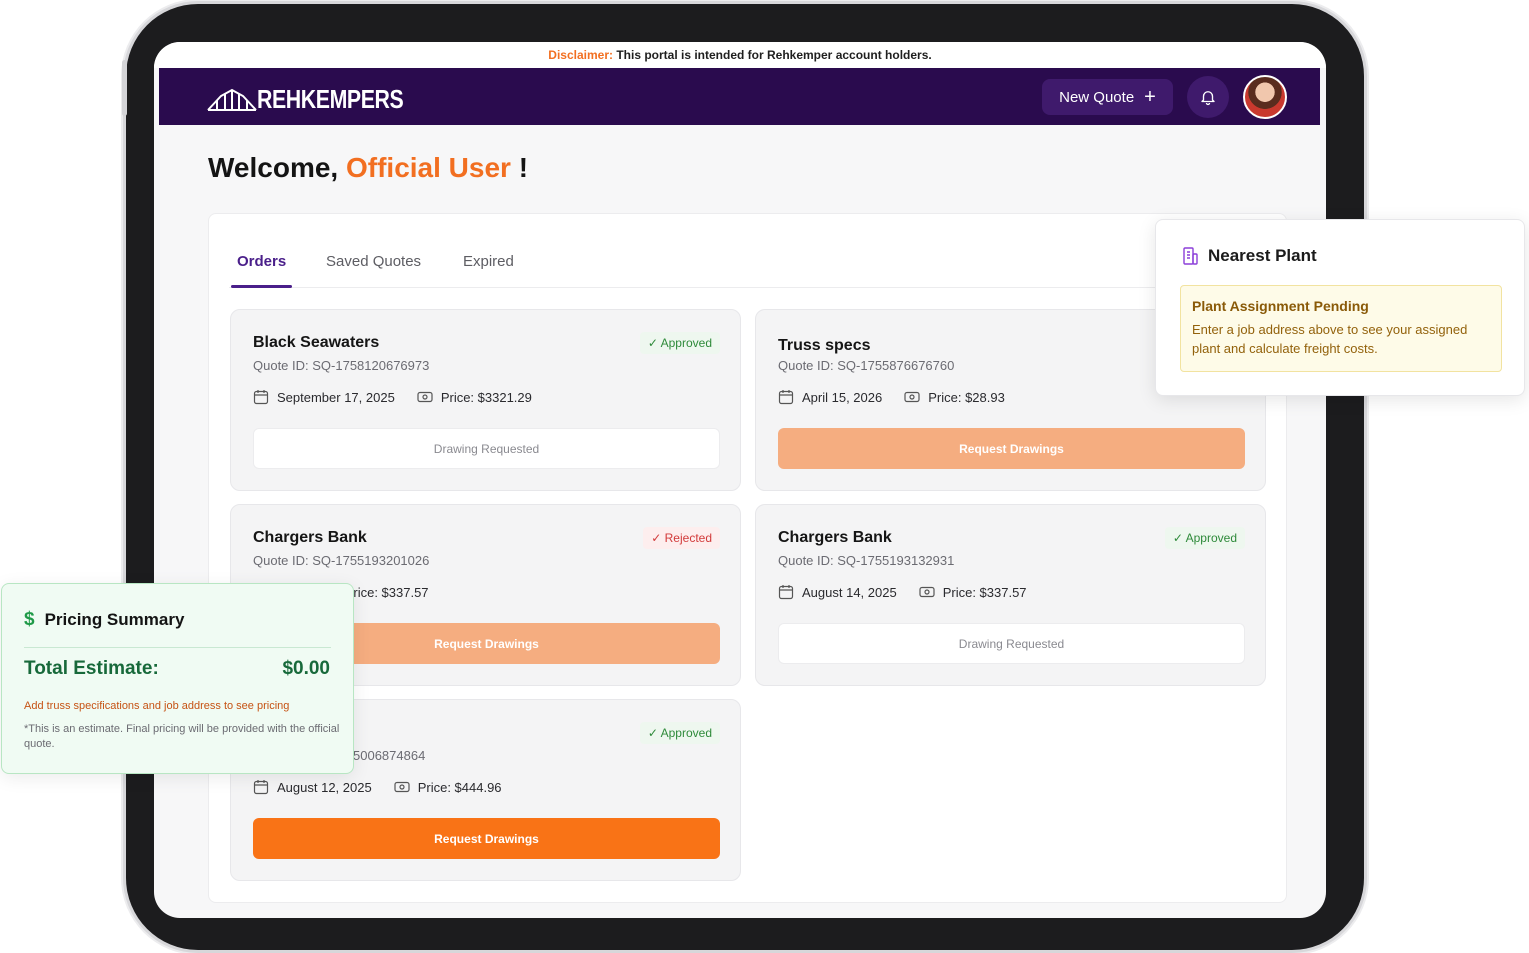 The height and width of the screenshot is (953, 1529). Describe the element at coordinates (739, 96) in the screenshot. I see `top-navbar: REHKEMPERS New Quote +` at that location.